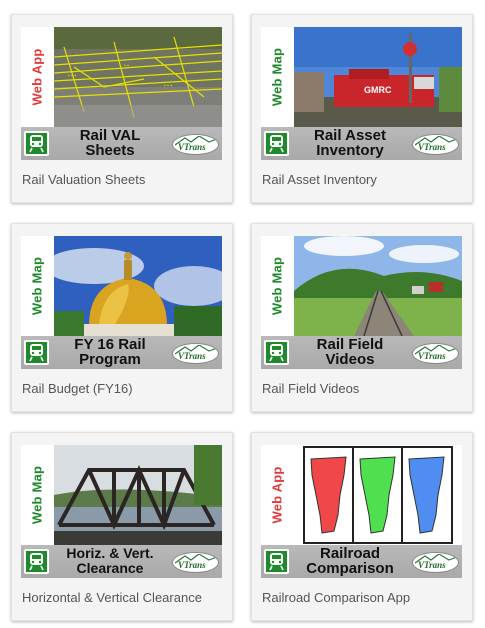 The height and width of the screenshot is (628, 485). I want to click on title-banner: Rail Asset Inventory VTrans, so click(361, 143).